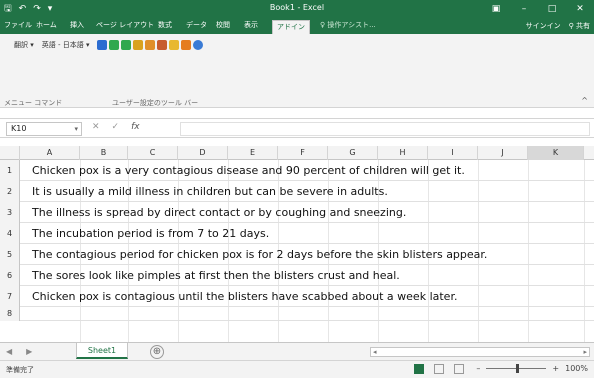  What do you see at coordinates (10, 153) in the screenshot?
I see `select-all-corner` at bounding box center [10, 153].